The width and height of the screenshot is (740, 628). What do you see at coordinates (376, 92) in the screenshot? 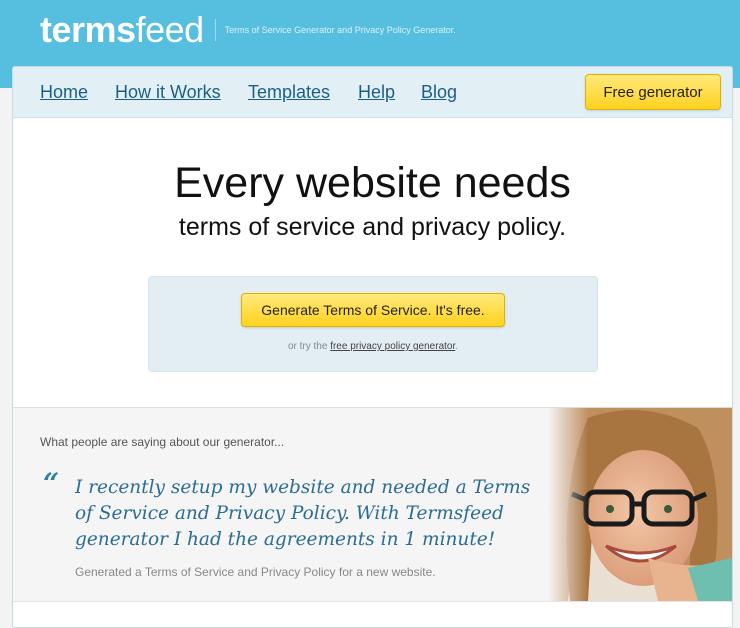
I see `nav-link-help: Help` at bounding box center [376, 92].